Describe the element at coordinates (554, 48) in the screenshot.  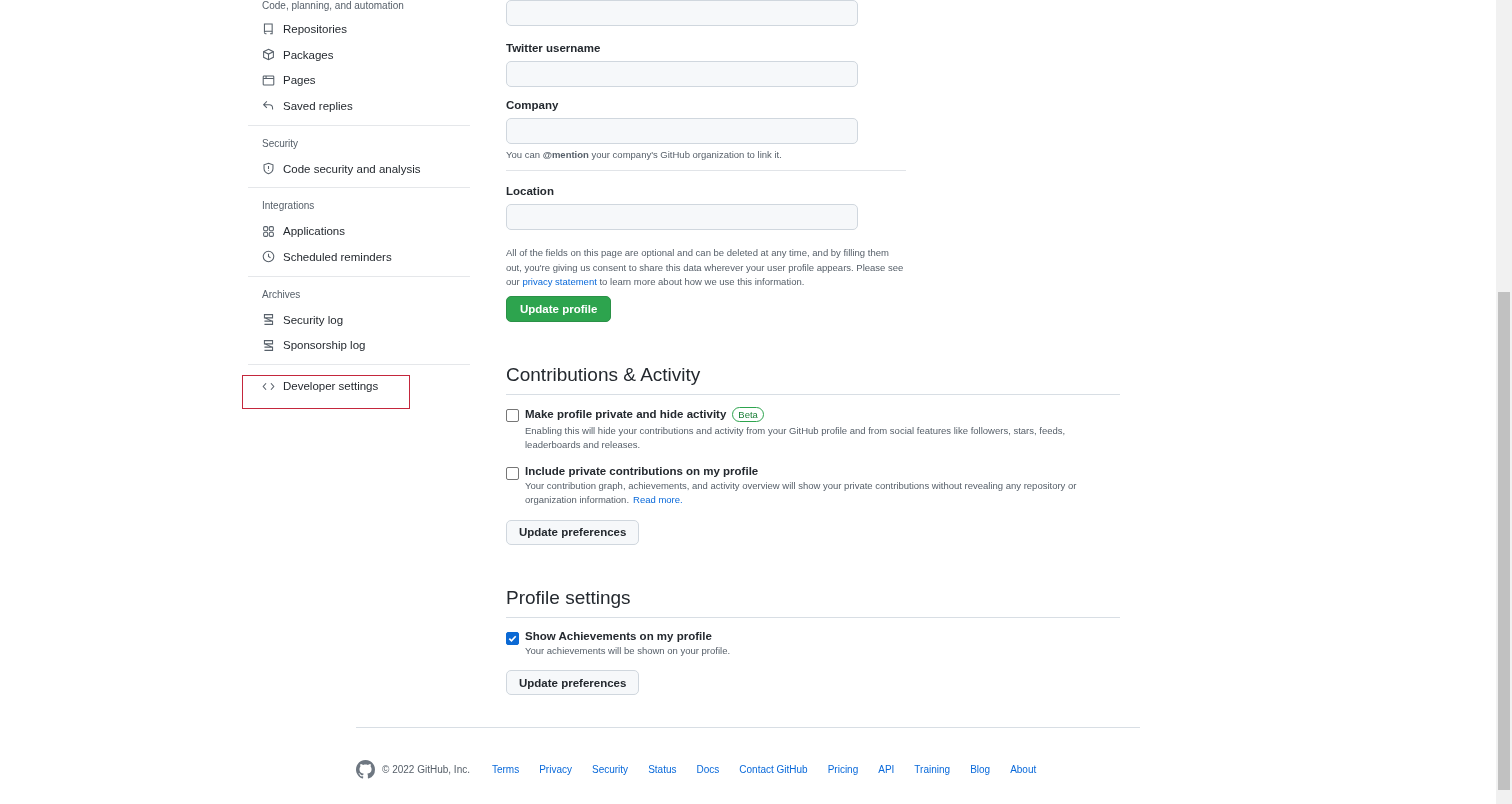
I see `field-label: Twitter username` at that location.